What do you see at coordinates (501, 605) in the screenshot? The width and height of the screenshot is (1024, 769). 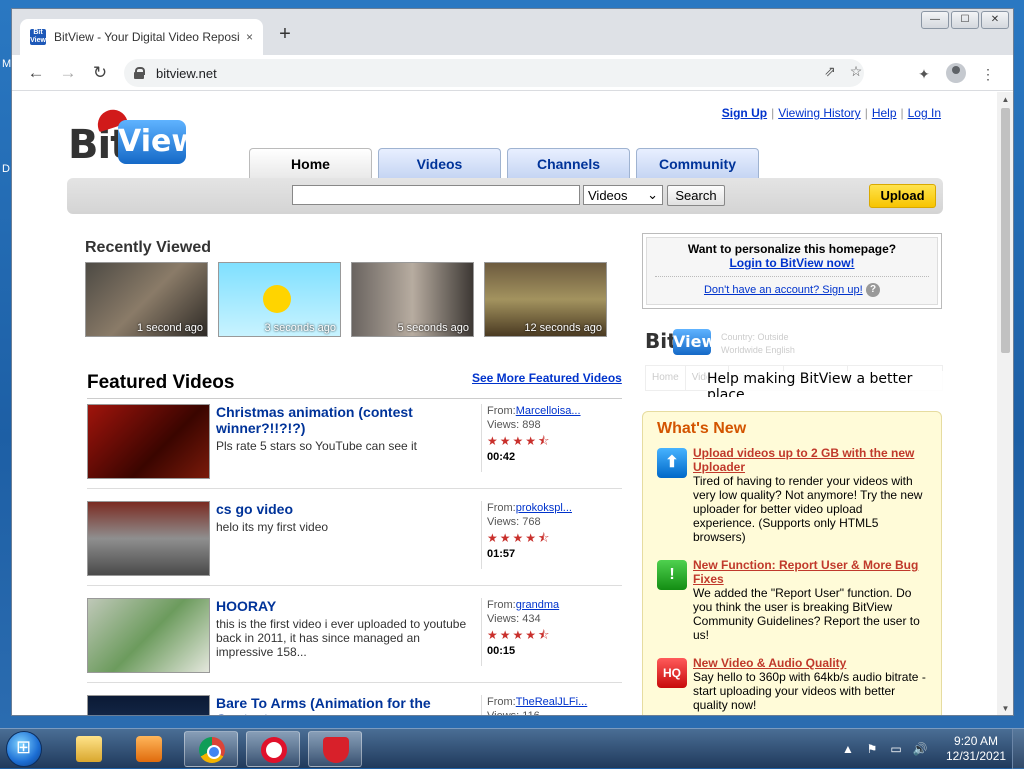 I see `from-label: From:` at bounding box center [501, 605].